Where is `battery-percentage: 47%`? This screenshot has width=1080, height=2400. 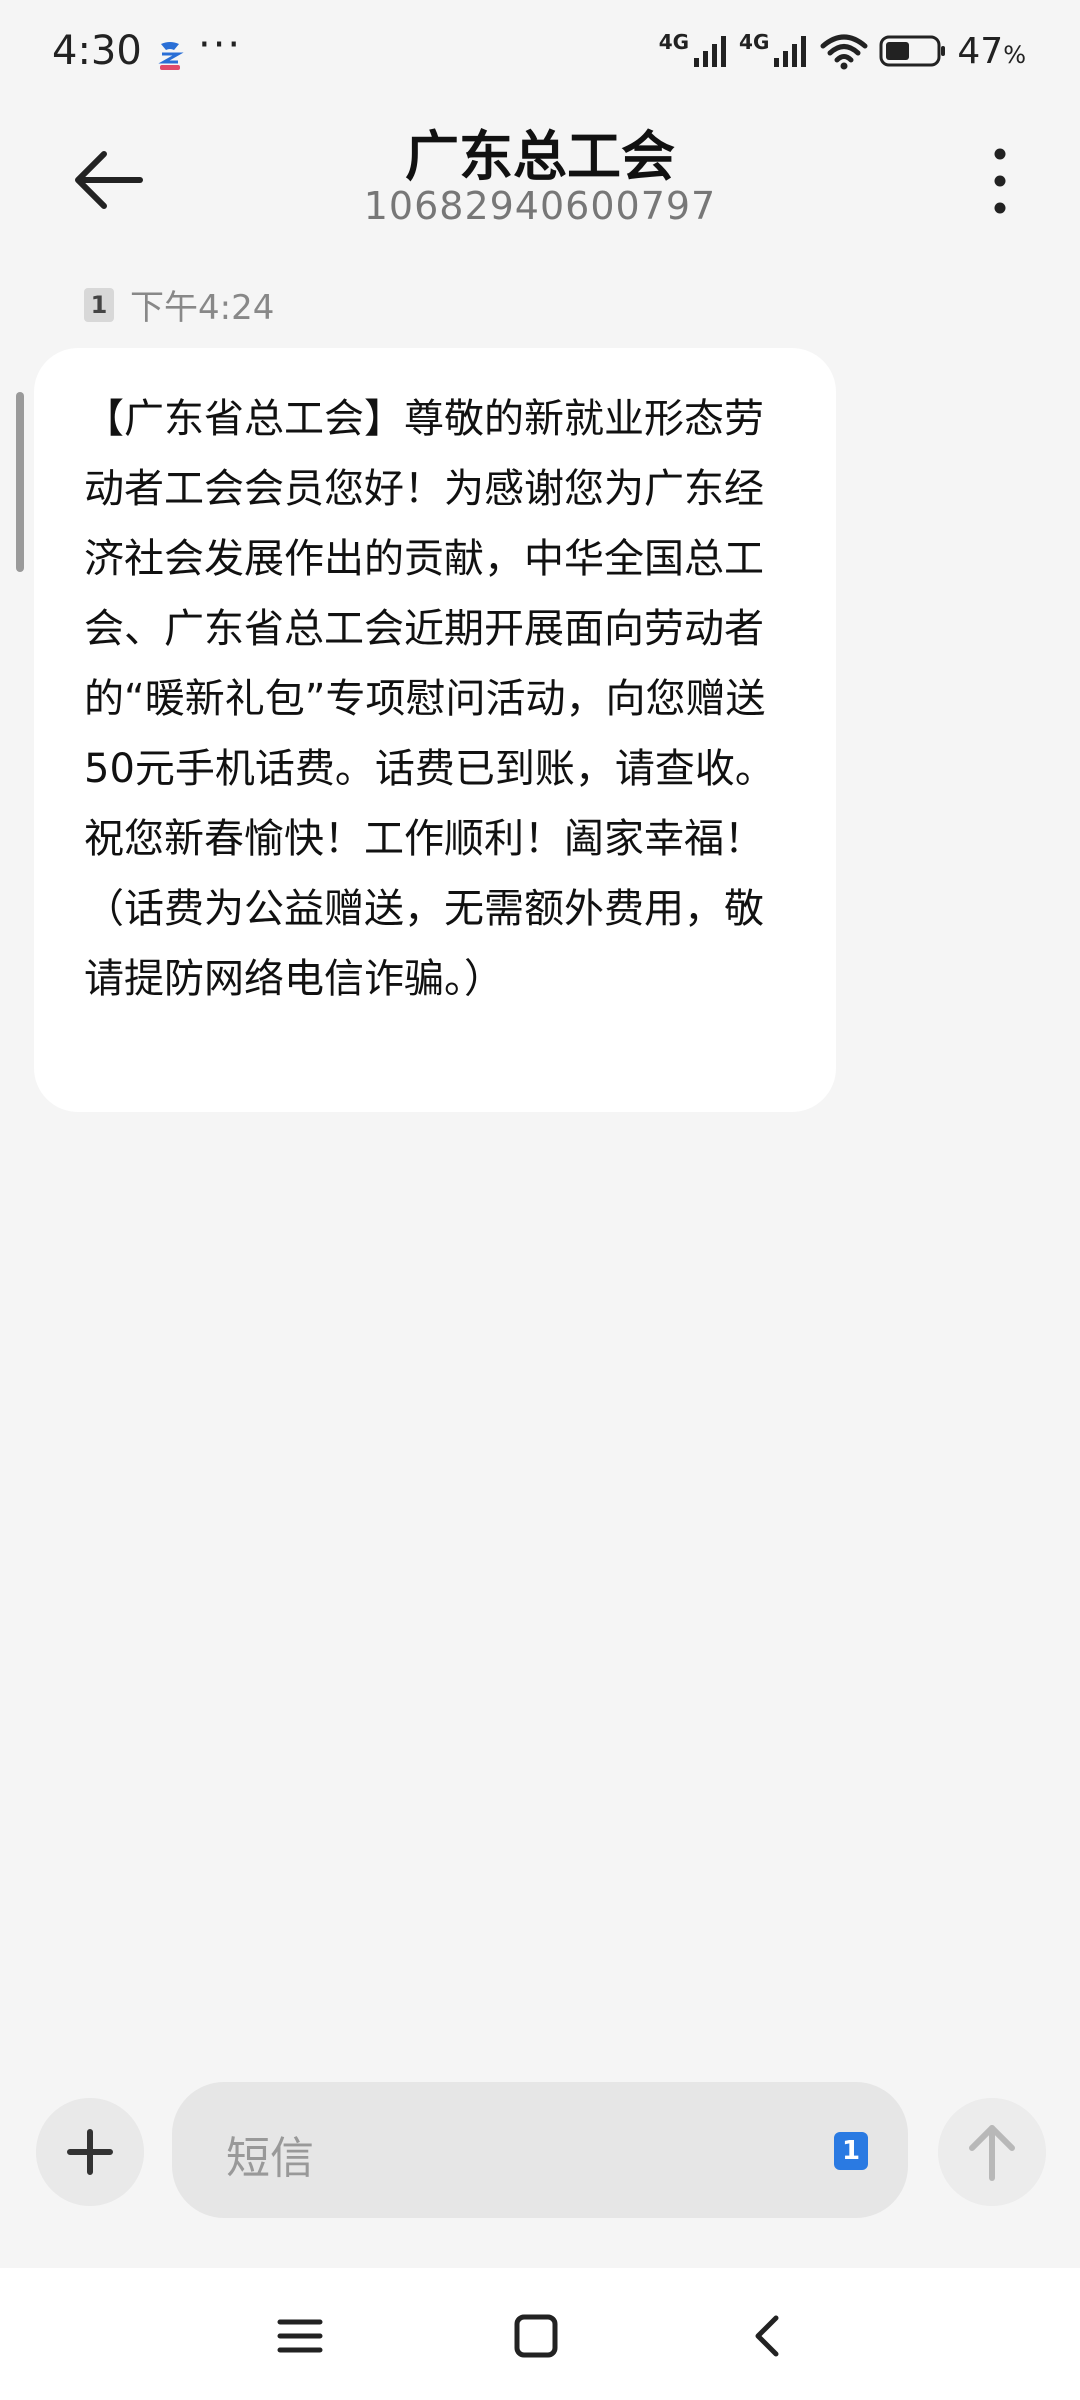
battery-percentage: 47% is located at coordinates (991, 51).